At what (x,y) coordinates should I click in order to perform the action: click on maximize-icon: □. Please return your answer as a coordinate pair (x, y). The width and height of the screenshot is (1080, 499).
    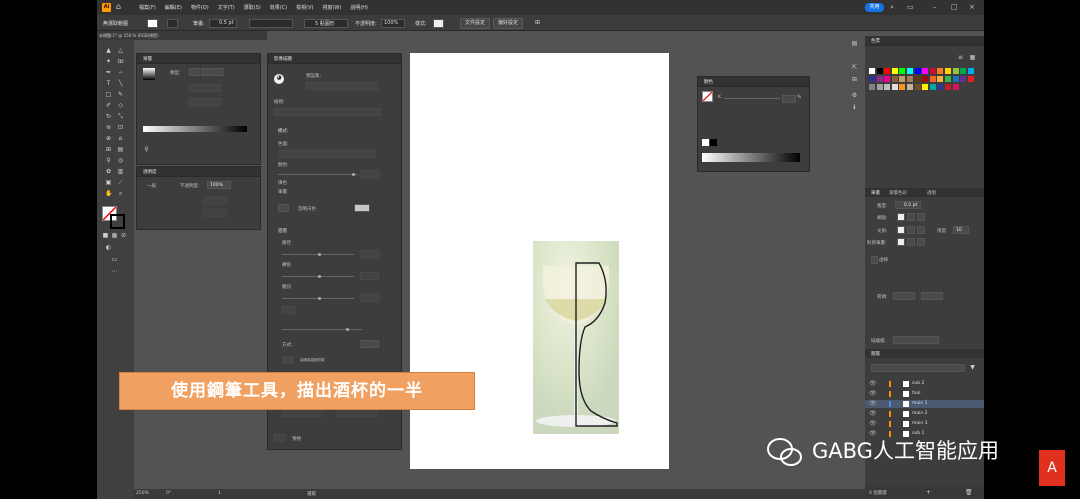
    Looking at the image, I should click on (954, 7).